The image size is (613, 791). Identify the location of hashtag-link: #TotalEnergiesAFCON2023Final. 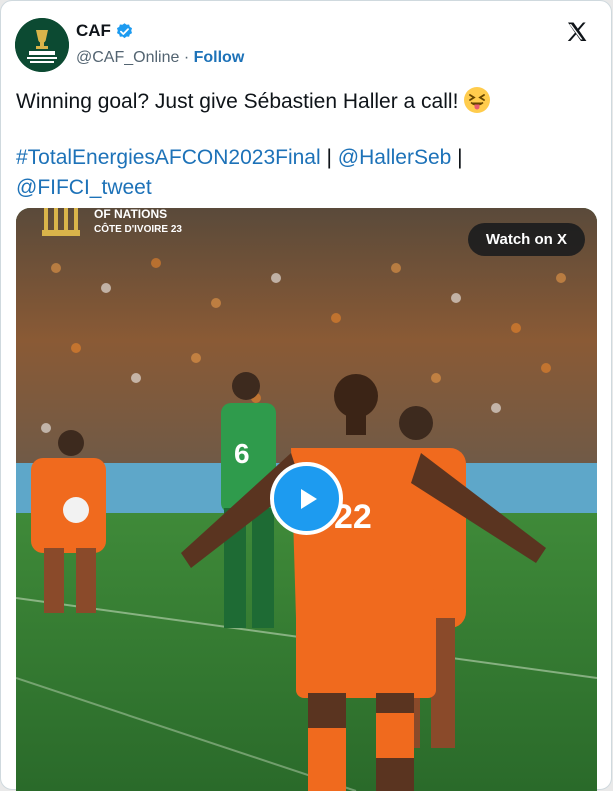
(168, 157).